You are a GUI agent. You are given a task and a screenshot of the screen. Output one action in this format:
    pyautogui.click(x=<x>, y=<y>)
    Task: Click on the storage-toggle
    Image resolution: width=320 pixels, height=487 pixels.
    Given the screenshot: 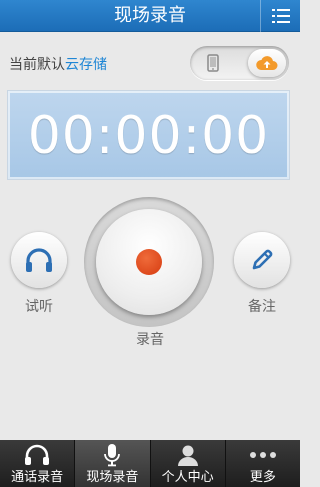 What is the action you would take?
    pyautogui.click(x=239, y=63)
    